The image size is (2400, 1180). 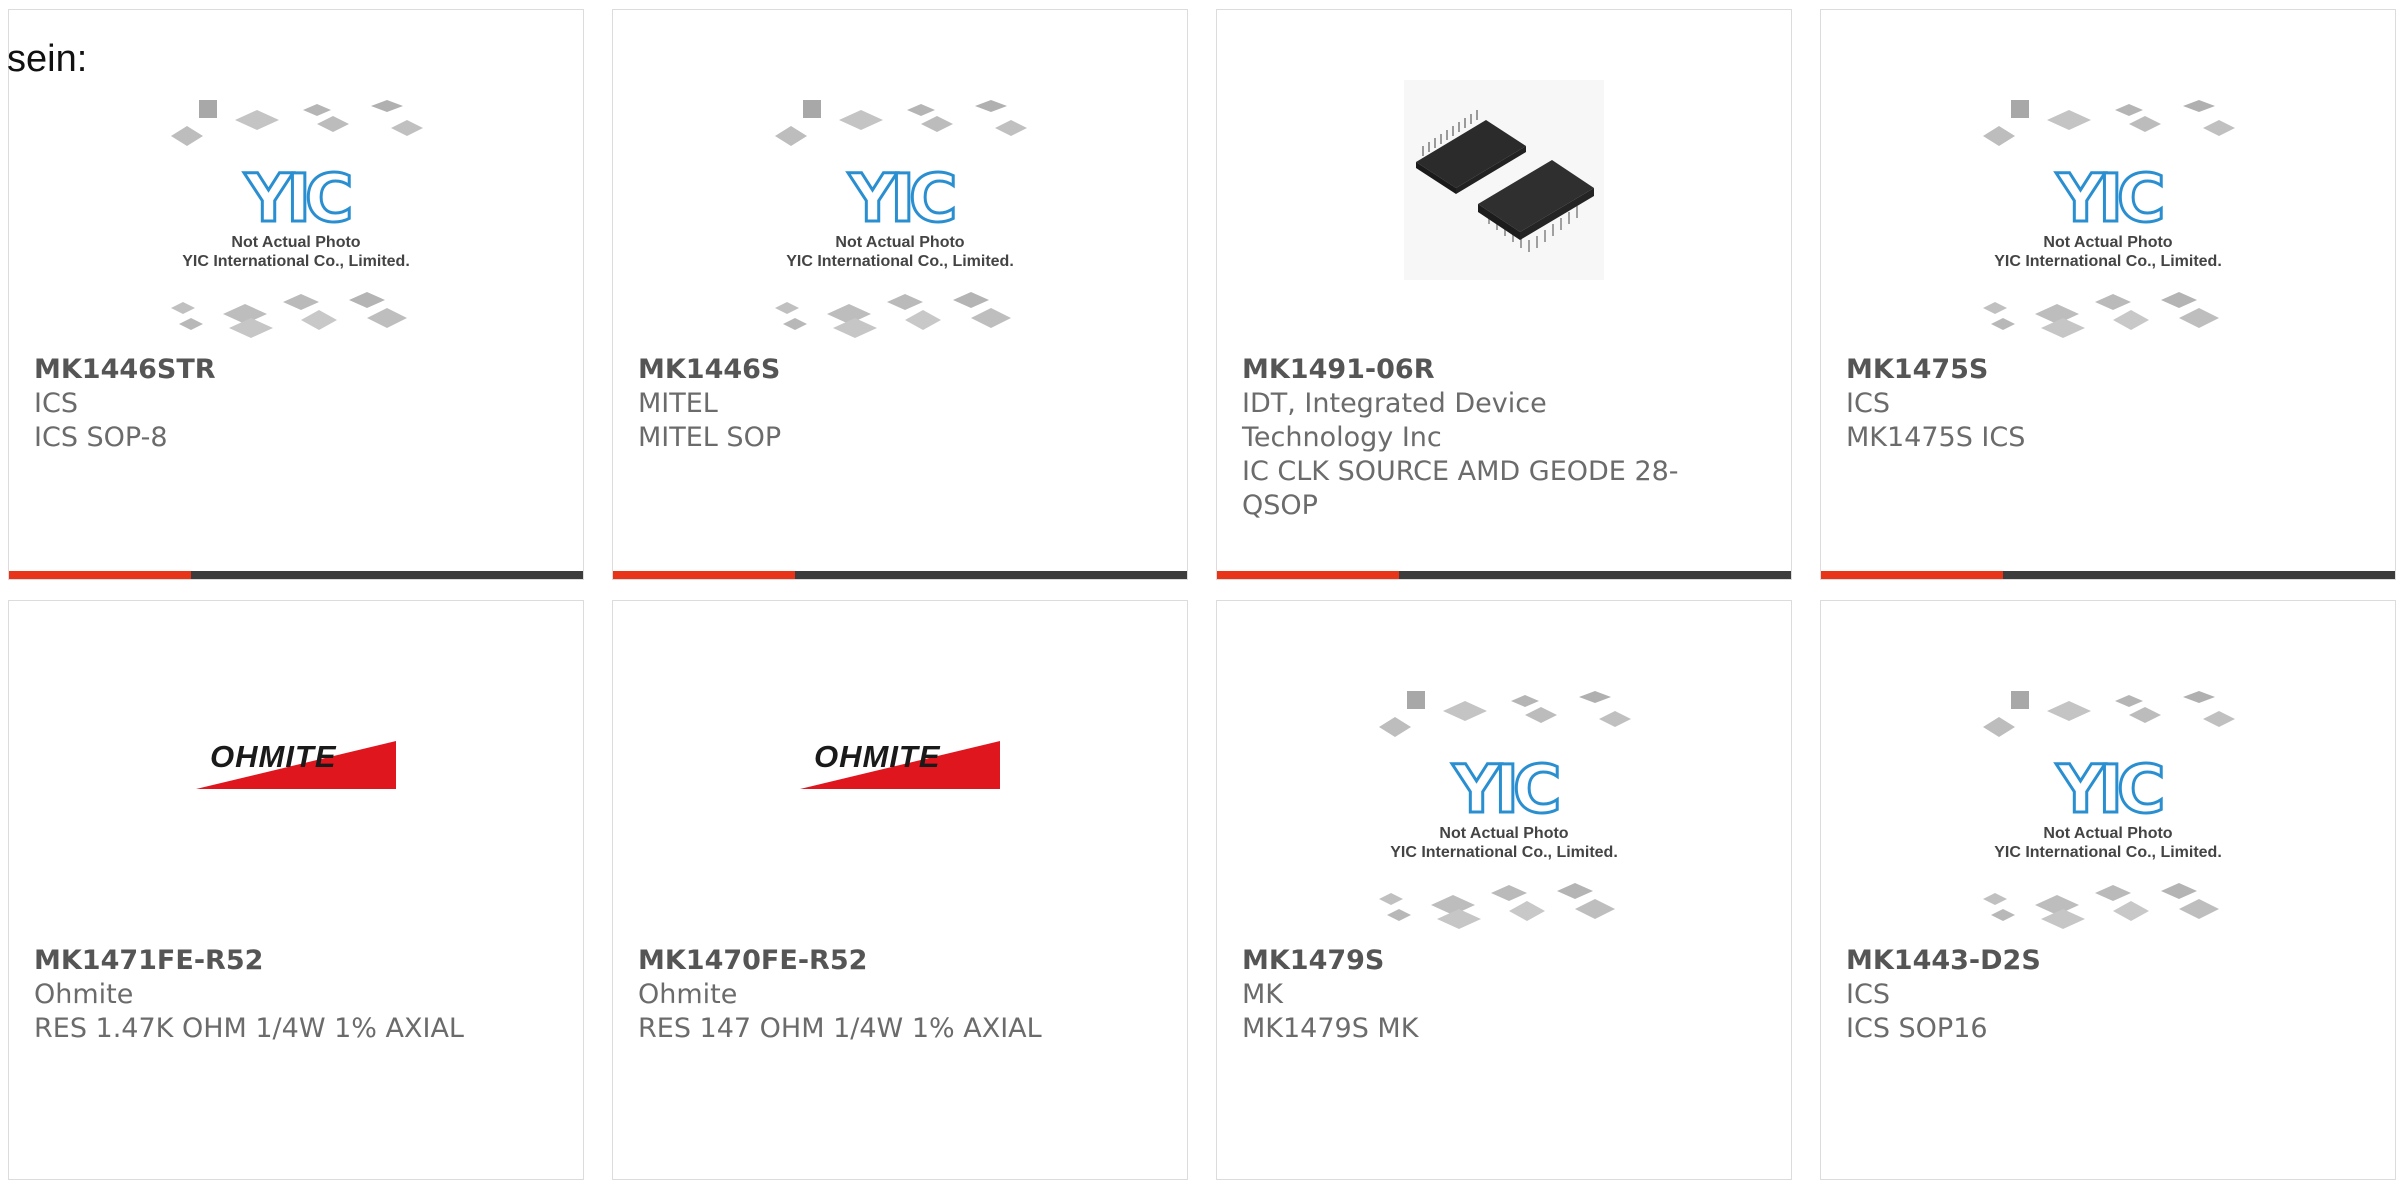 I want to click on product-info: MK1443-D2S ICS ICS SOP16, so click(x=2070, y=995).